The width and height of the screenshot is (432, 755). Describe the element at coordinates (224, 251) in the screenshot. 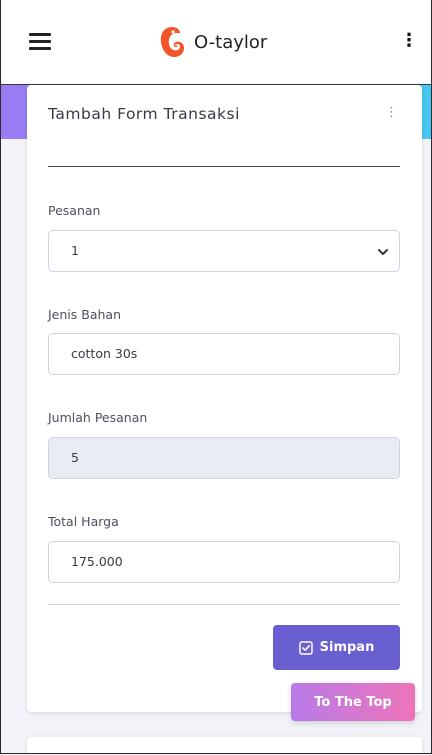

I see `pesanan-select: 1` at that location.